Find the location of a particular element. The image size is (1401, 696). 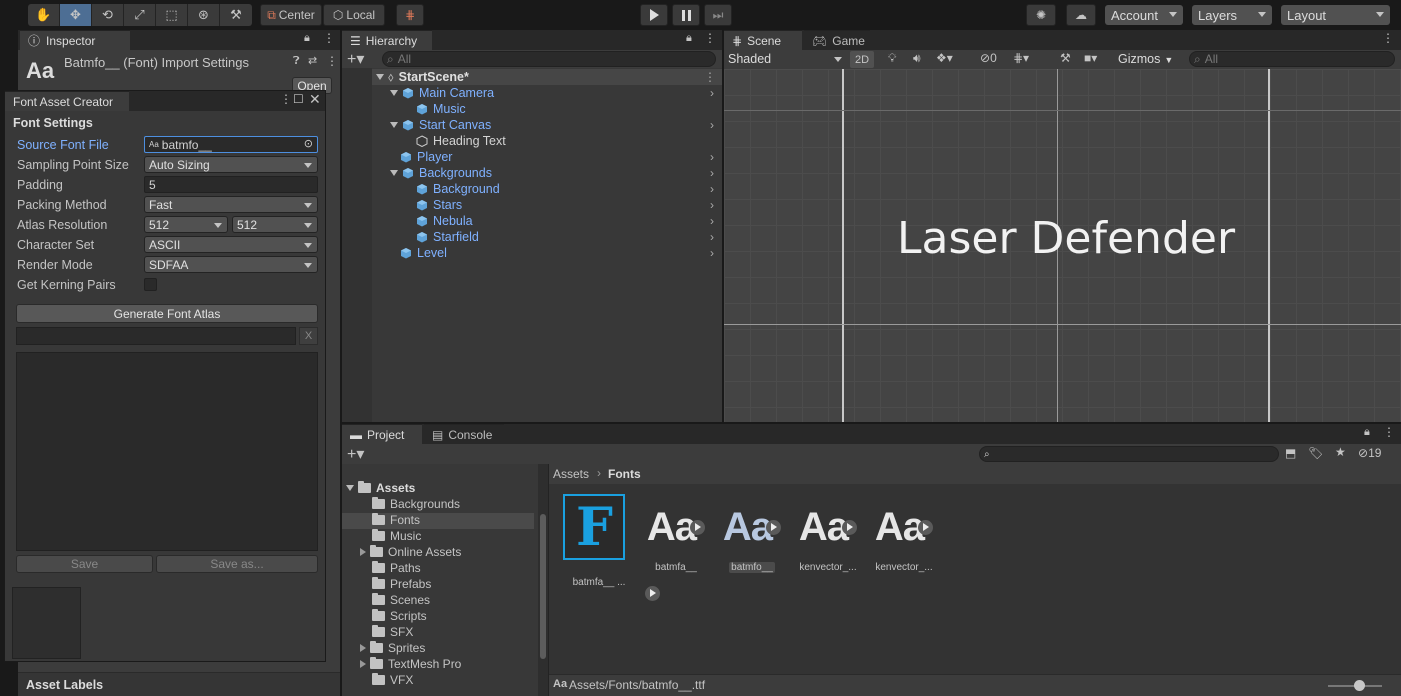

padding-input: 5 is located at coordinates (231, 184).